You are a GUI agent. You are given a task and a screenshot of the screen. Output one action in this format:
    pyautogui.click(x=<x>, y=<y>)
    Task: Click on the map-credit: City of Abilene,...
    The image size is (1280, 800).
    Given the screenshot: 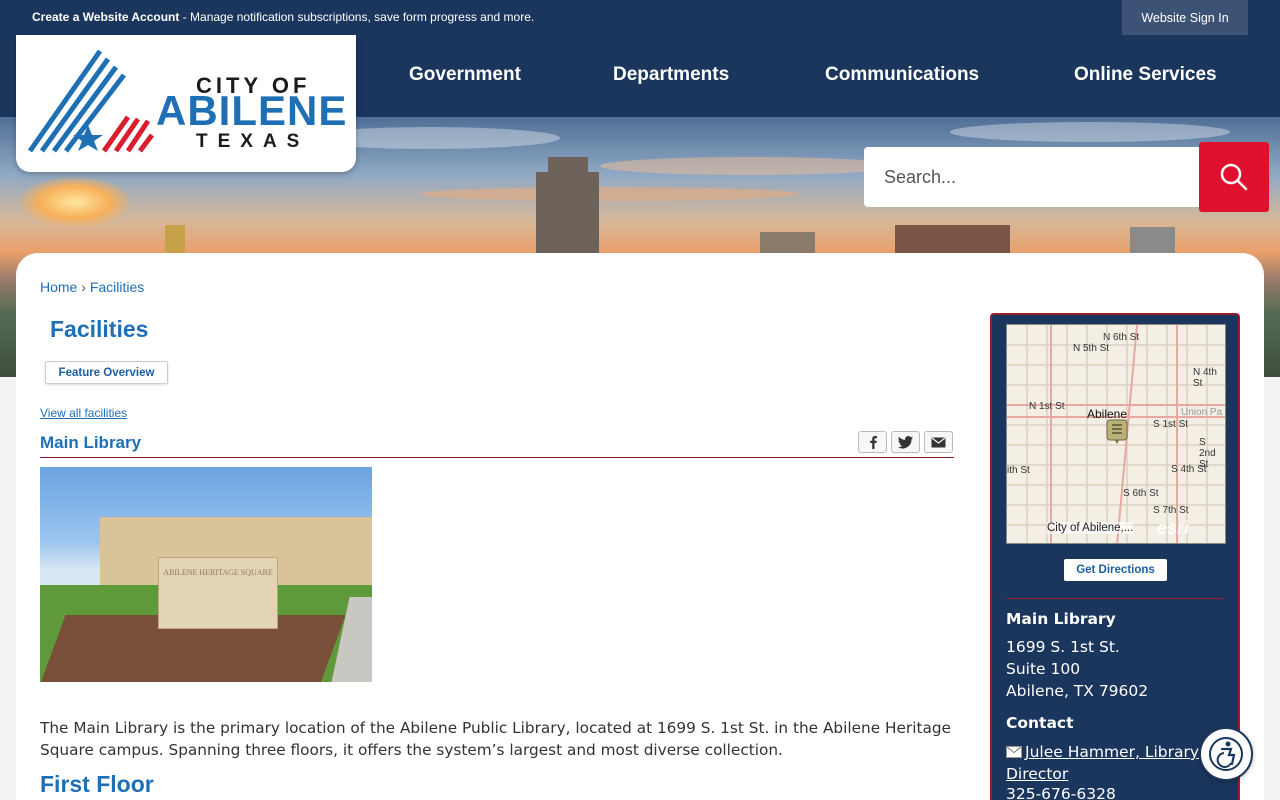 What is the action you would take?
    pyautogui.click(x=1090, y=528)
    